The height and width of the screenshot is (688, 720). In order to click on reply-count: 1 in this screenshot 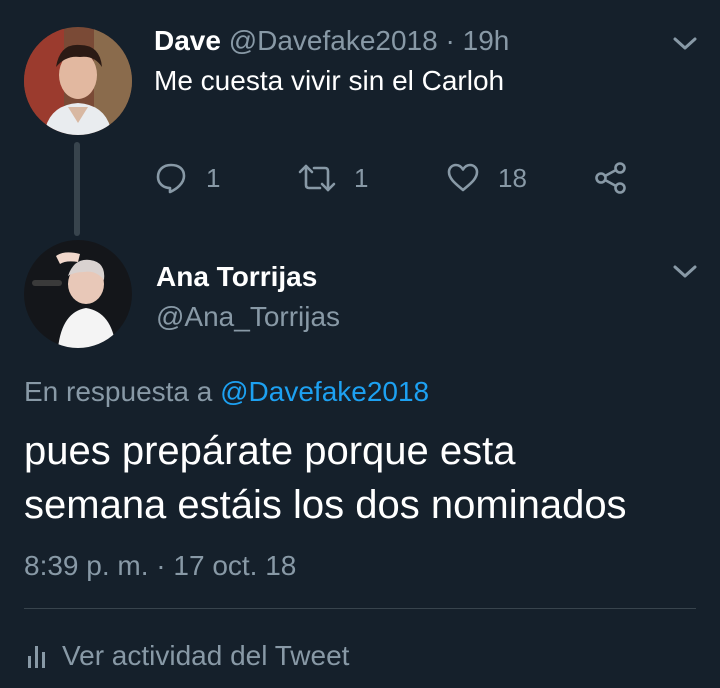, I will do `click(213, 177)`.